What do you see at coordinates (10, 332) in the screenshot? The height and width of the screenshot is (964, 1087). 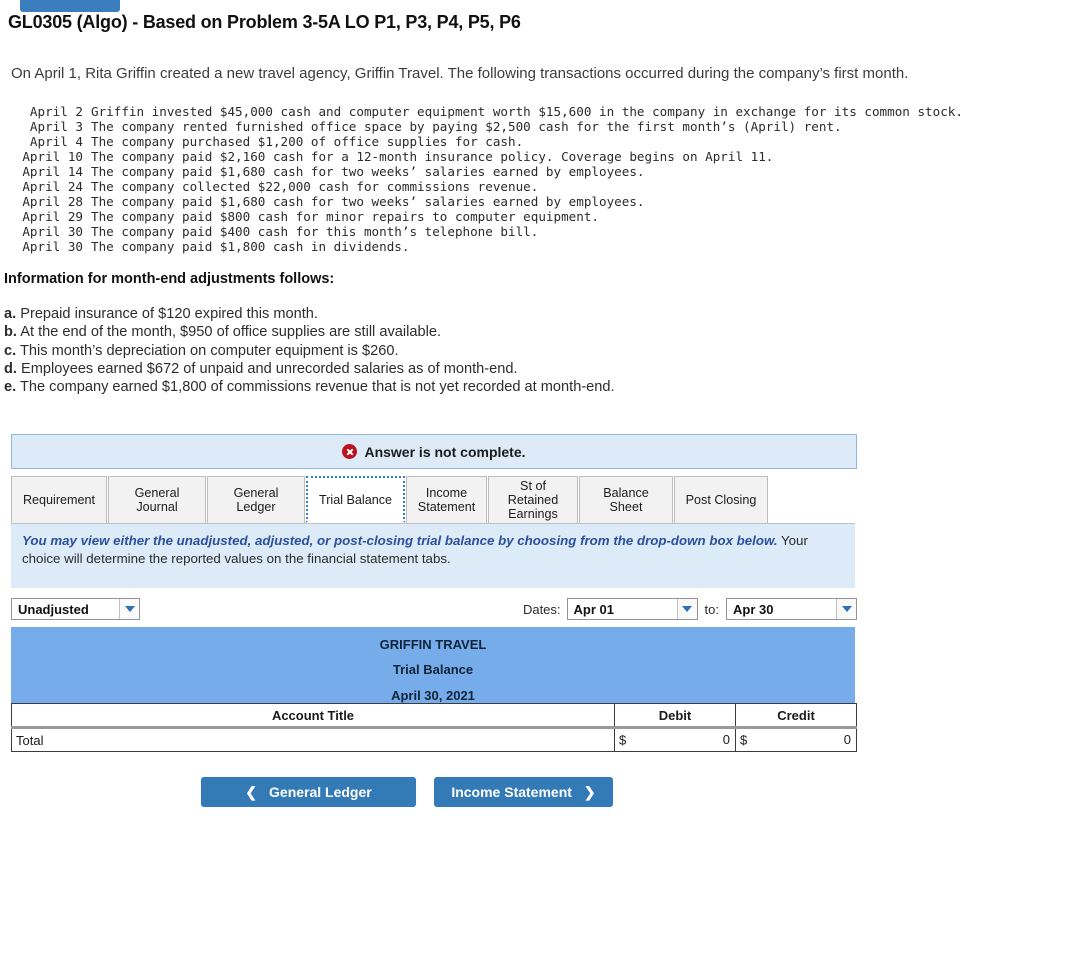 I see `adjustment-letter: b.` at bounding box center [10, 332].